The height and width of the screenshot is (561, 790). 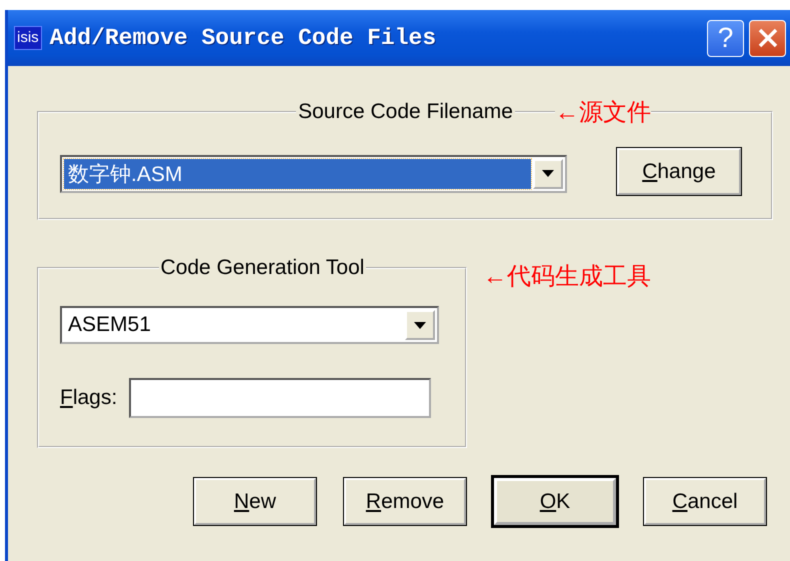 What do you see at coordinates (249, 325) in the screenshot?
I see `tool-dropdown: ASEM51` at bounding box center [249, 325].